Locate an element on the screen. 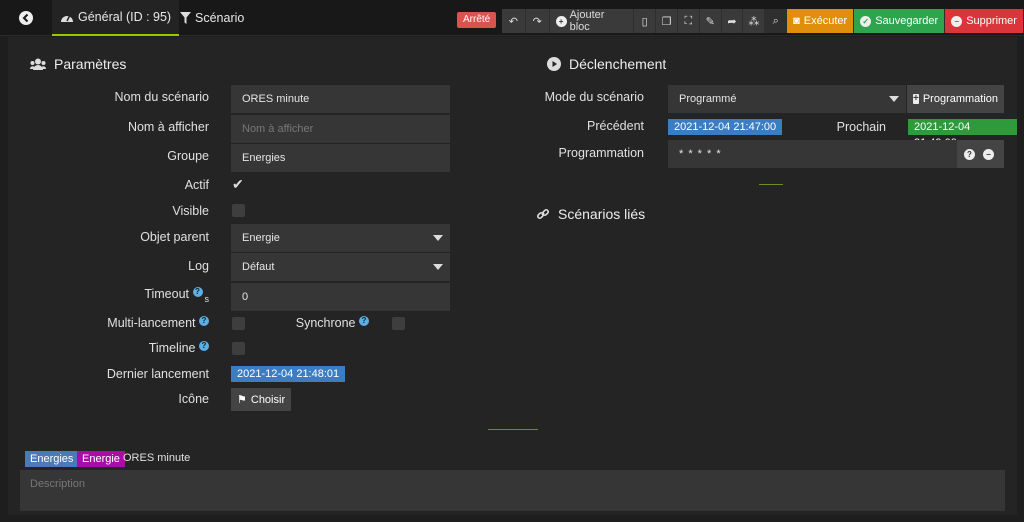 This screenshot has height=522, width=1024. cubes-icon: ⁂ is located at coordinates (754, 21).